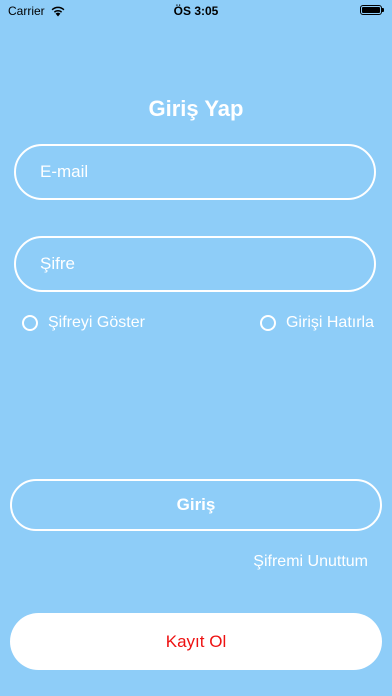 The image size is (392, 696). Describe the element at coordinates (310, 562) in the screenshot. I see `forgot-password-link: Şifremi Unuttum` at that location.